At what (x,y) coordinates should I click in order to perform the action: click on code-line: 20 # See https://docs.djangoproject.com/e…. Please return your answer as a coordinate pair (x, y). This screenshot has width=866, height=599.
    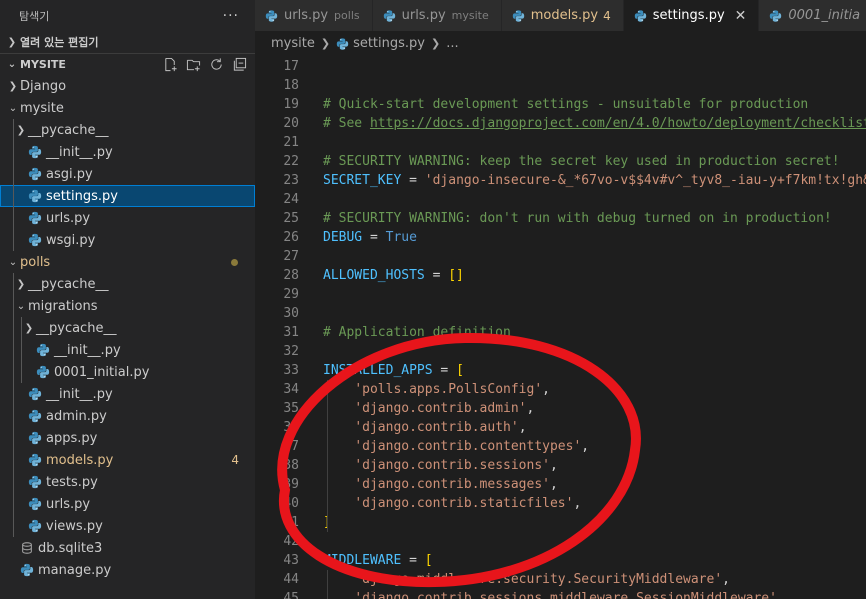
    Looking at the image, I should click on (560, 123).